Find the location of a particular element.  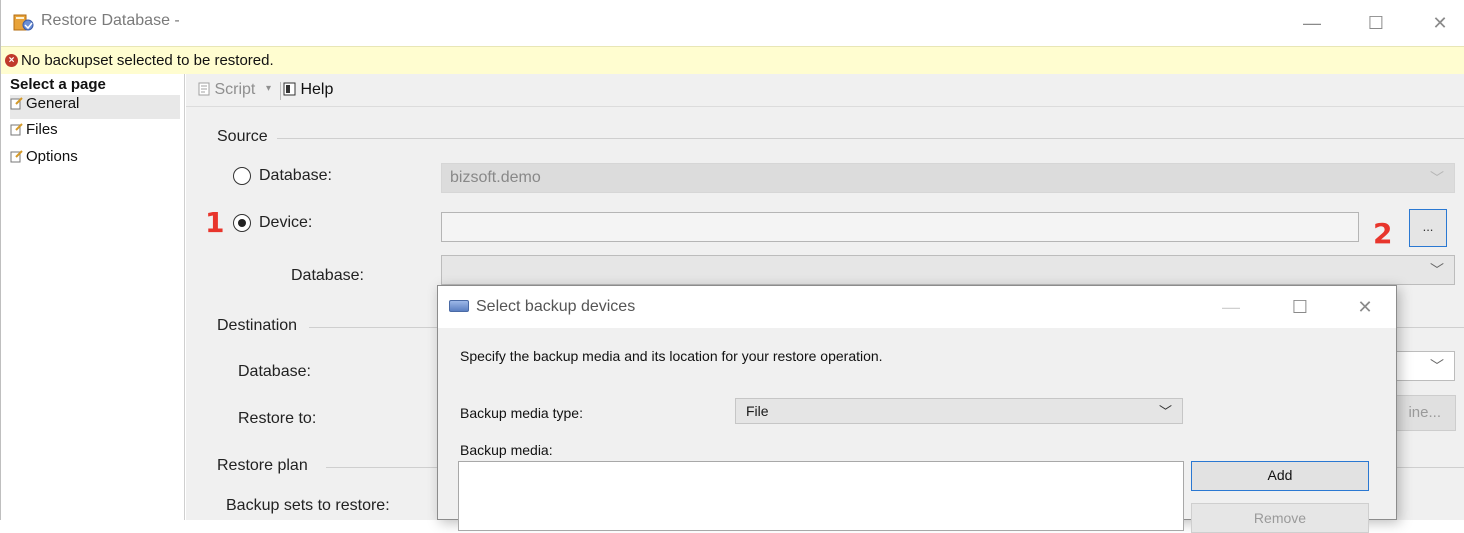

page-item-options: Options is located at coordinates (44, 160).